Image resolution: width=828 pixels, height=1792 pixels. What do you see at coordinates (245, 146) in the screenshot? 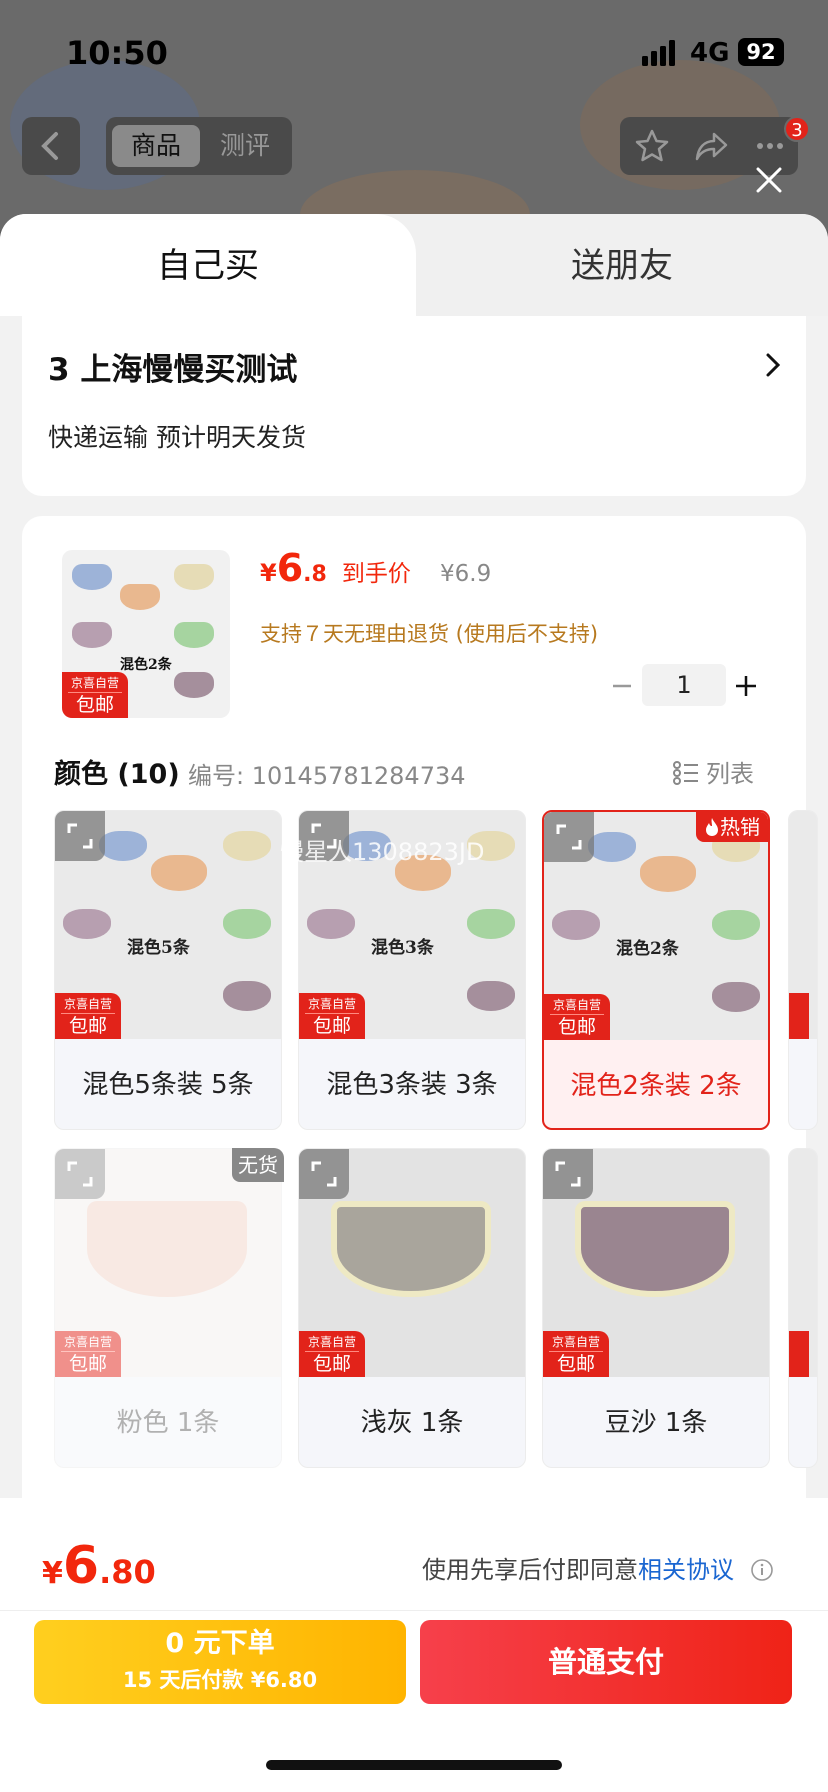
I see `tab-review: 测评` at bounding box center [245, 146].